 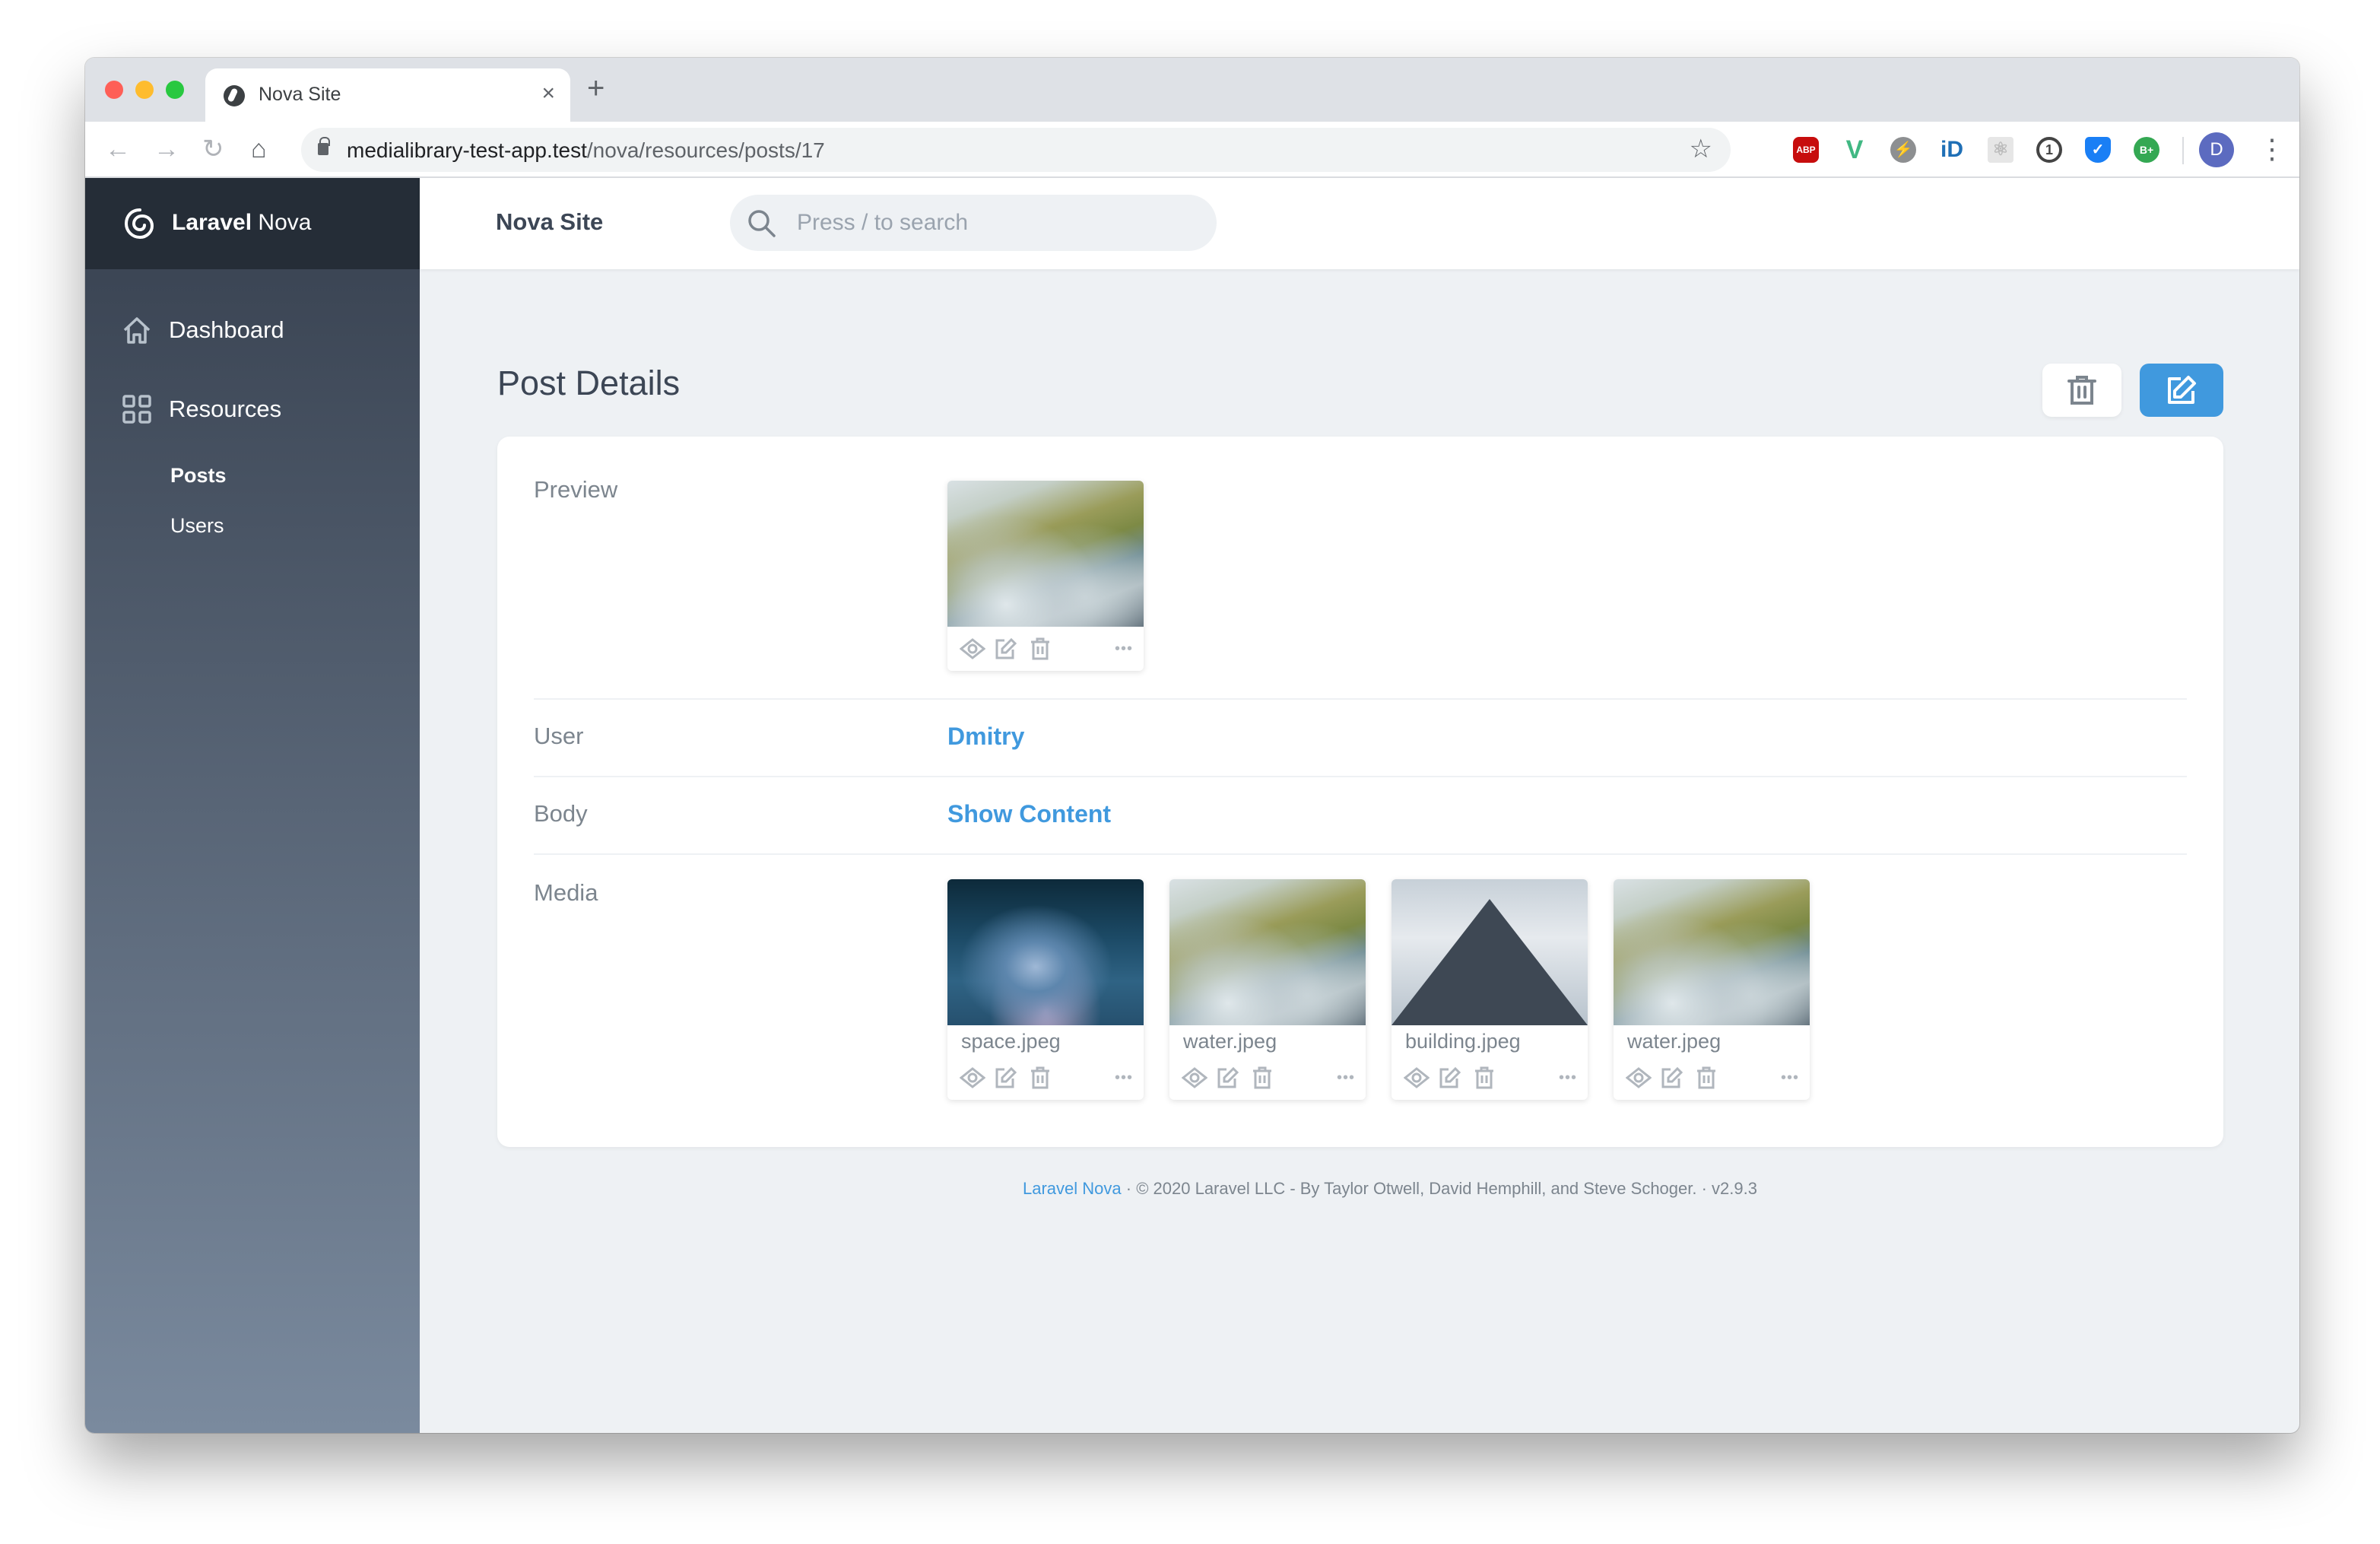 I want to click on grid-icon, so click(x=136, y=409).